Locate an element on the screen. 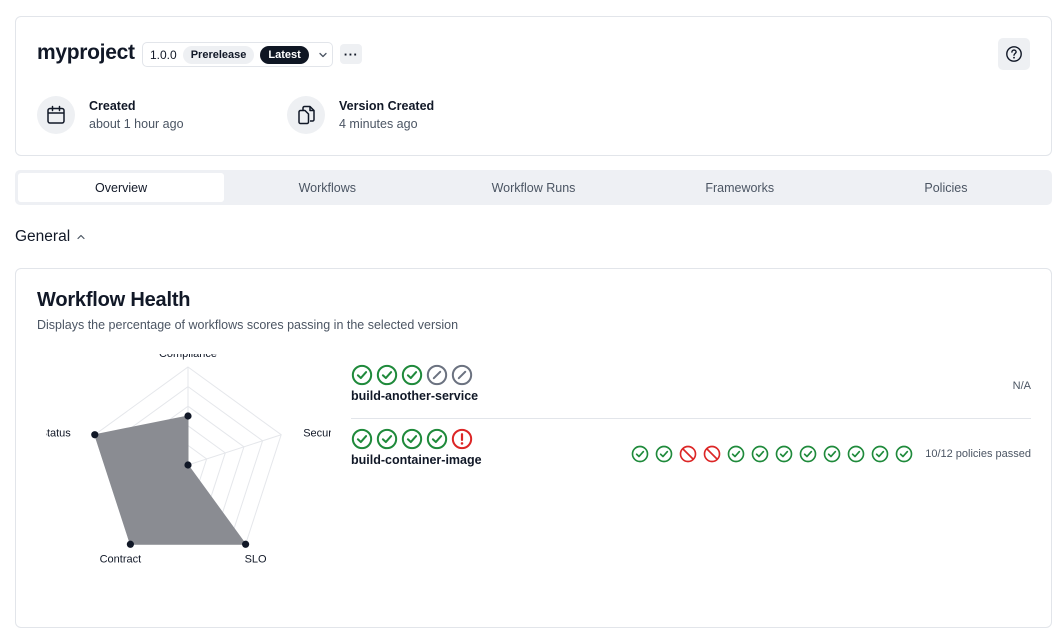 The height and width of the screenshot is (642, 1055). workflow-summary: N/A is located at coordinates (1021, 386).